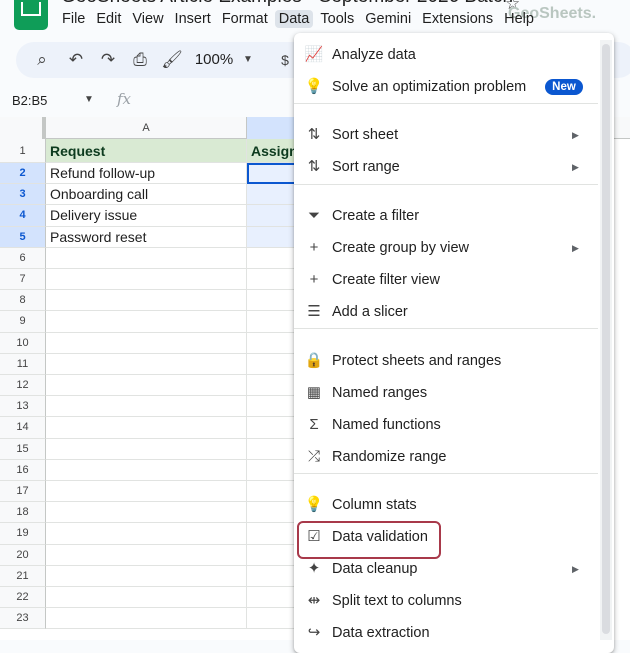  I want to click on select-all-corner, so click(23, 128).